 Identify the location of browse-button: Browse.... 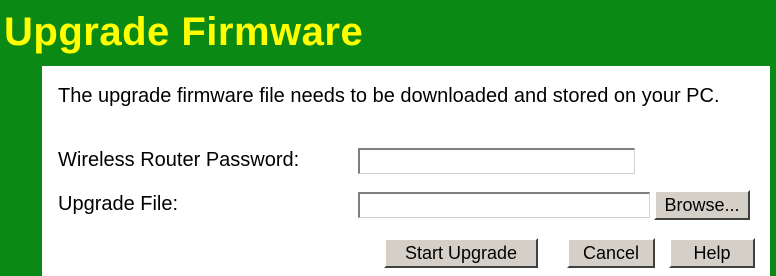
(702, 205).